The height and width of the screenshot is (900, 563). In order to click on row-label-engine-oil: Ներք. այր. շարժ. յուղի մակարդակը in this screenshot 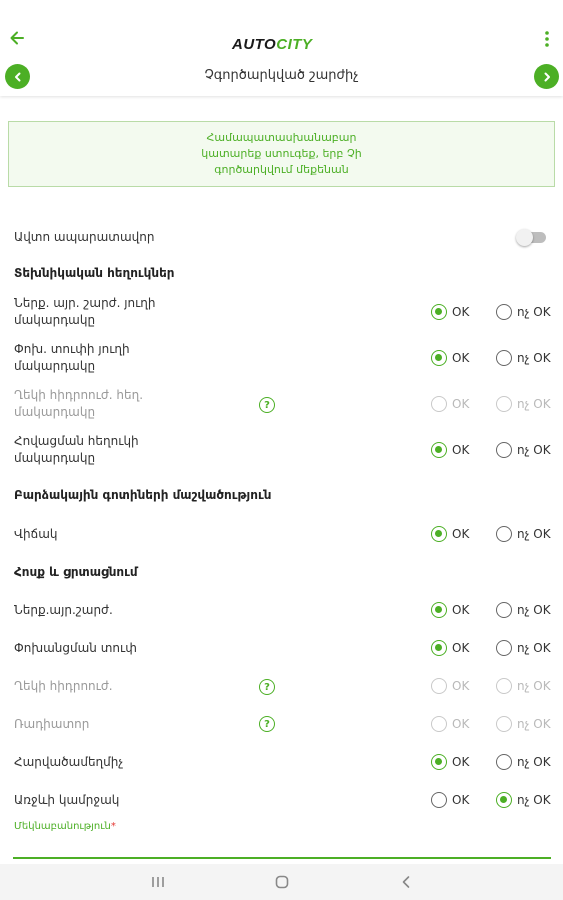, I will do `click(85, 311)`.